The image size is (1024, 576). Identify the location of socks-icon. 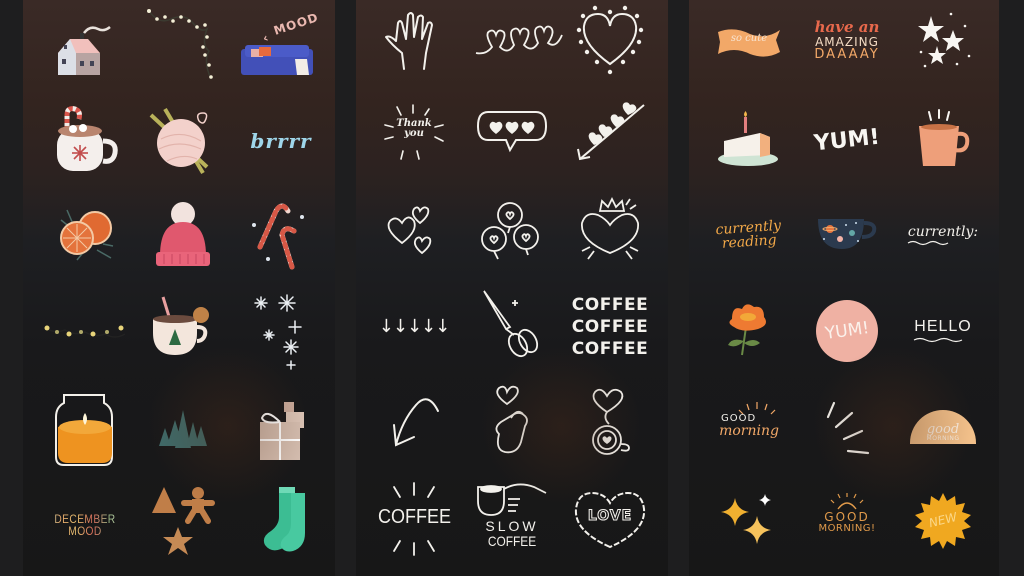
(284, 519).